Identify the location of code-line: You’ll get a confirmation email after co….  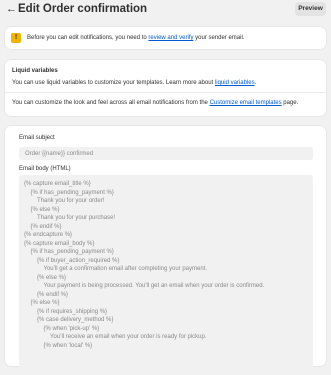
(125, 269).